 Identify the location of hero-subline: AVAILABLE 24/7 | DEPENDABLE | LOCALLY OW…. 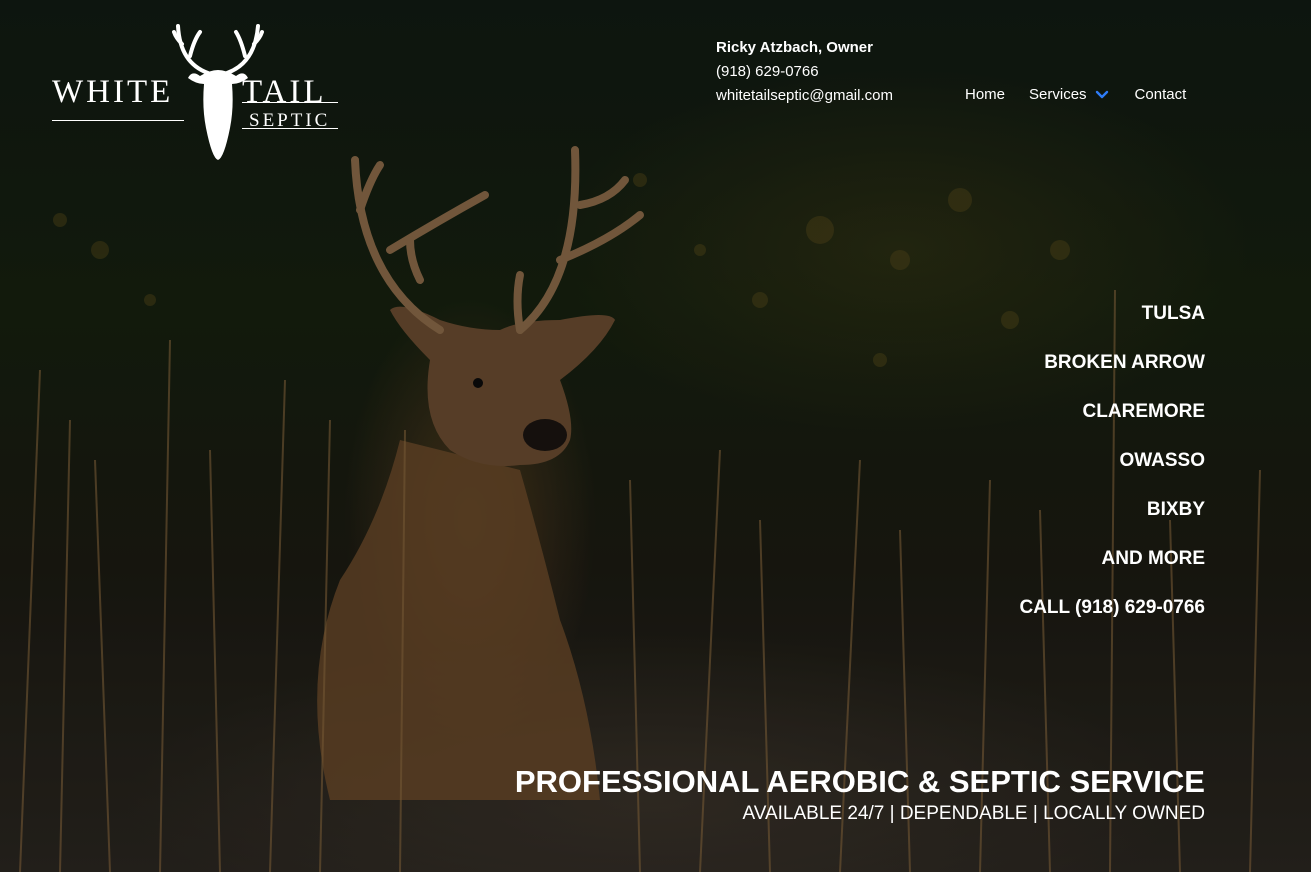
(973, 813).